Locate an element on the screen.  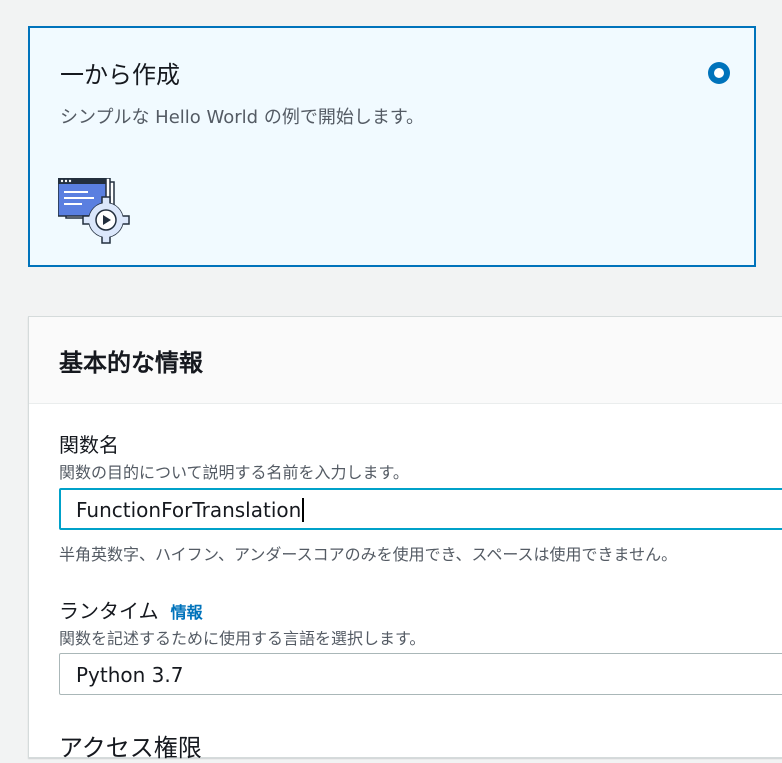
function-name-value: FunctionForTranslation is located at coordinates (189, 510).